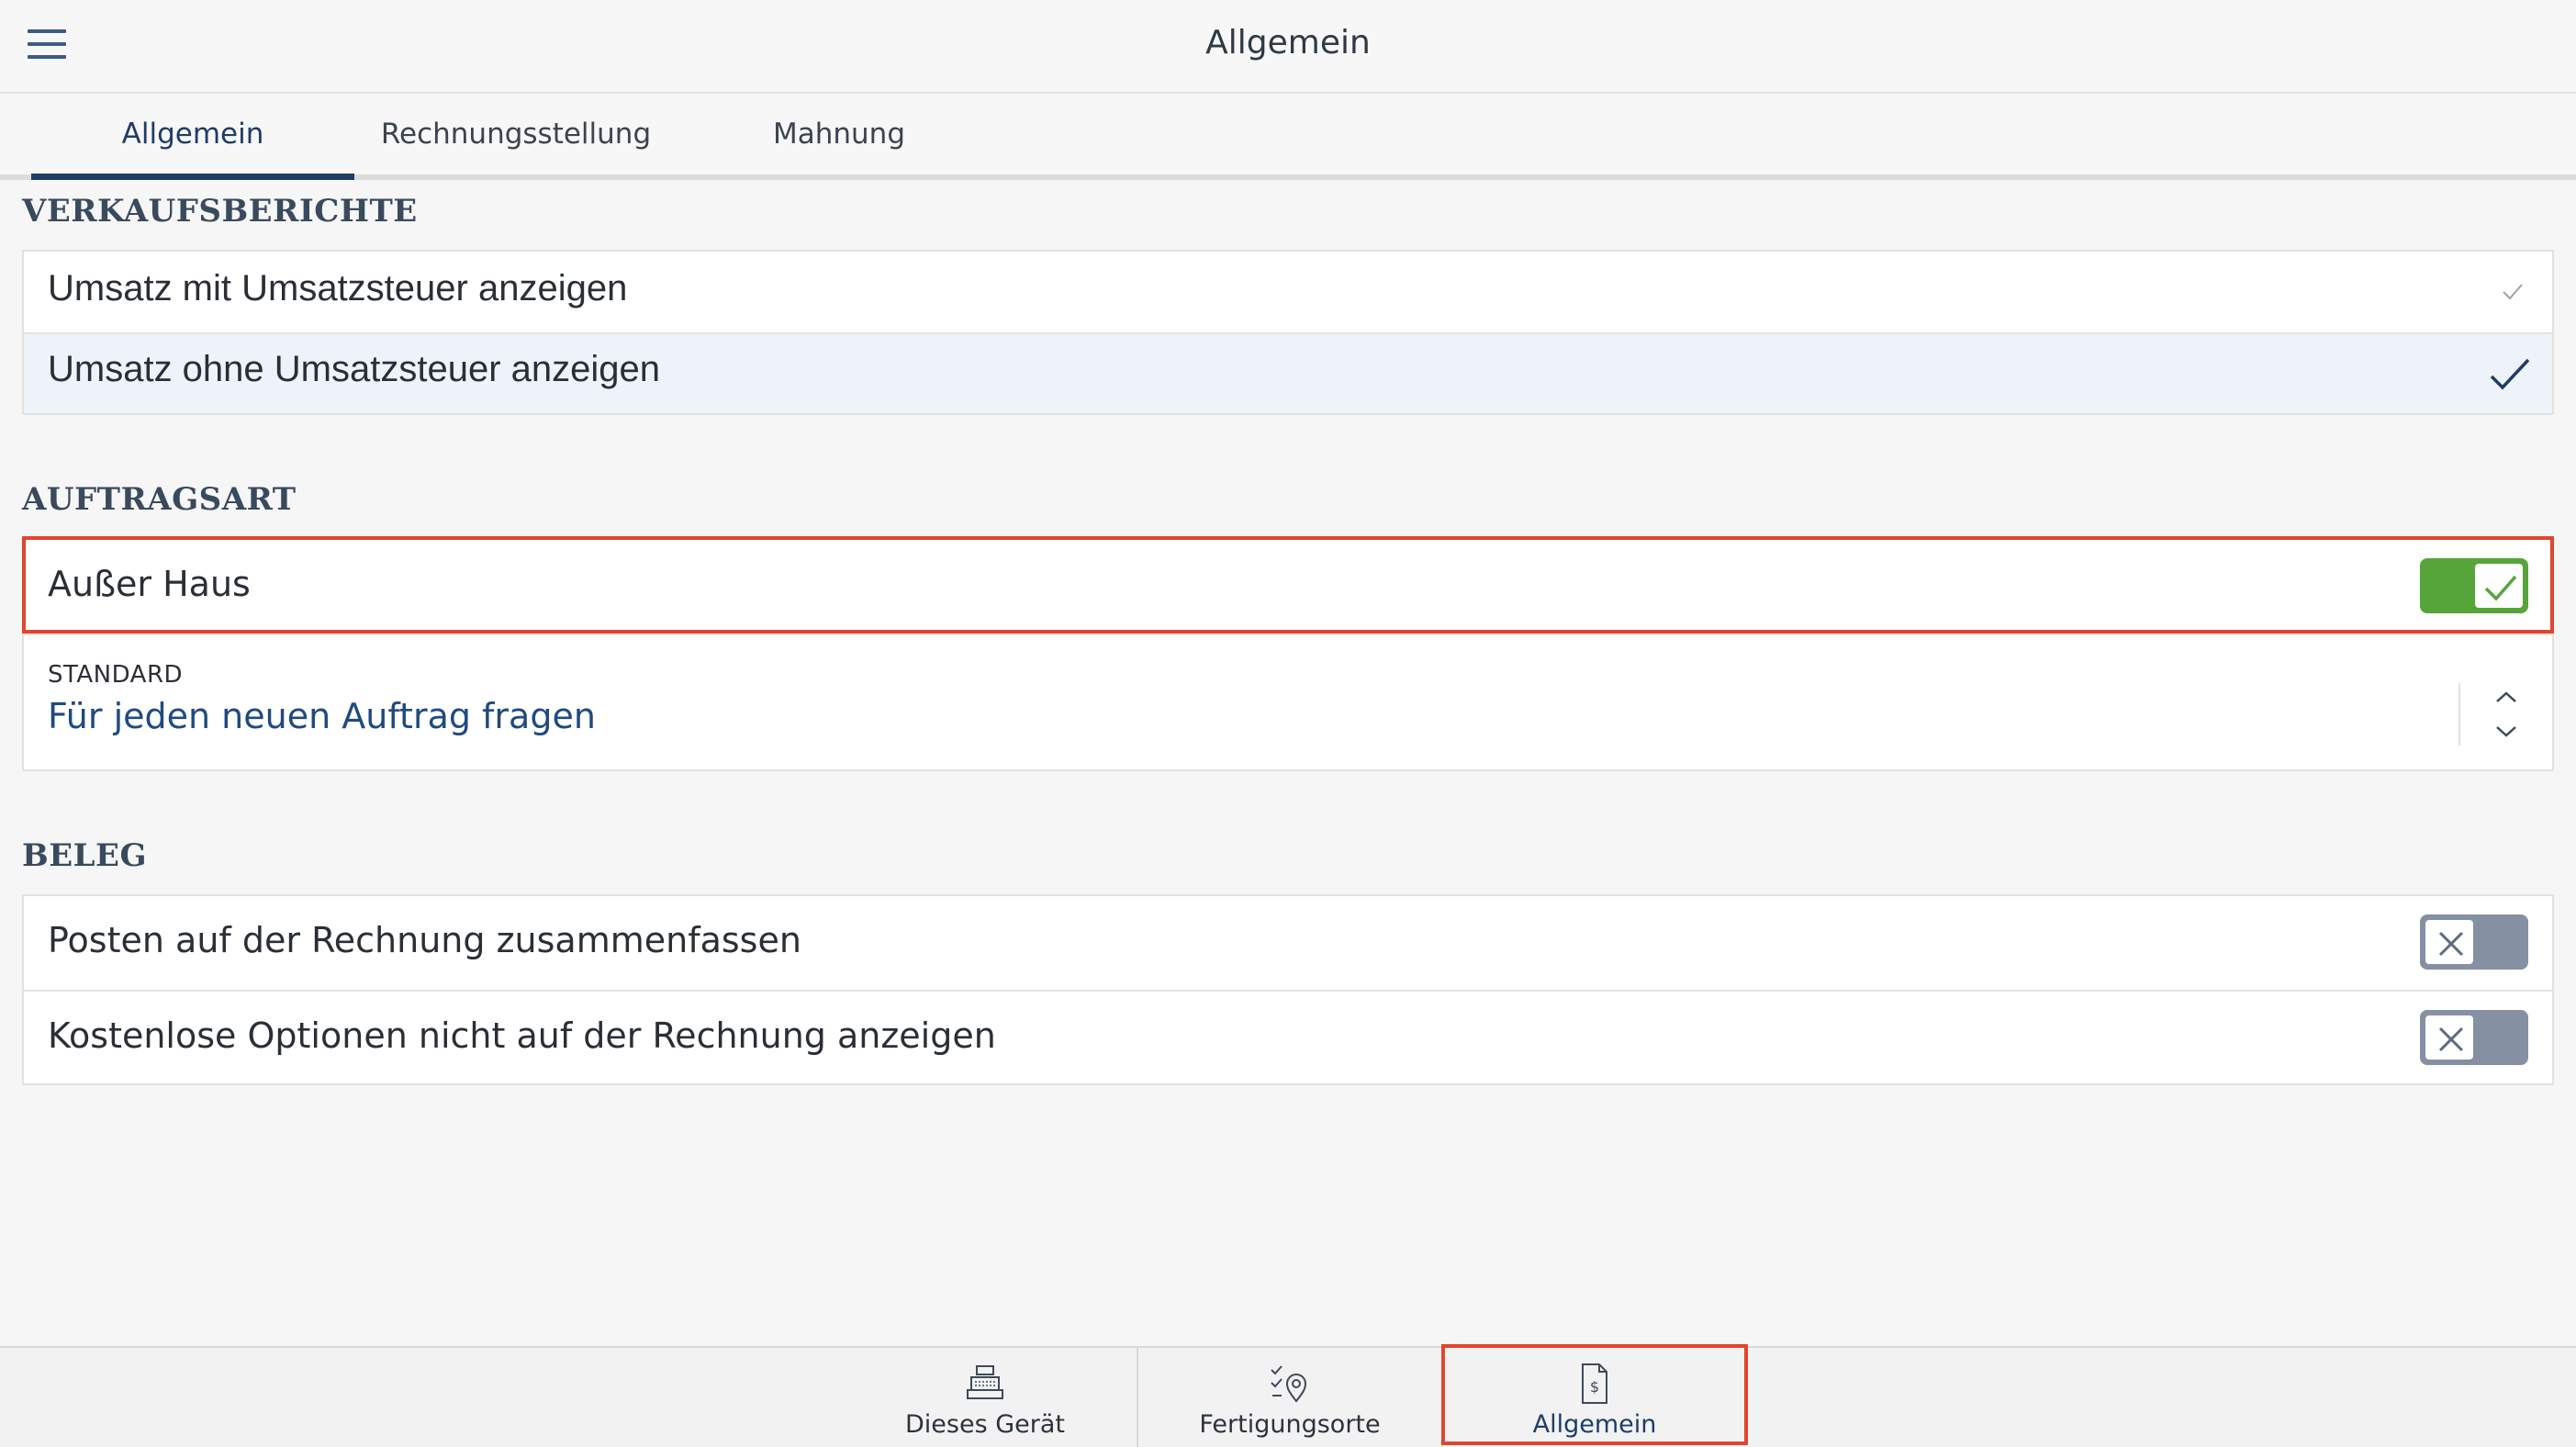 Image resolution: width=2576 pixels, height=1447 pixels. What do you see at coordinates (220, 212) in the screenshot?
I see `section-title-verkaufsberichte: VERKAUFSBERICHTE` at bounding box center [220, 212].